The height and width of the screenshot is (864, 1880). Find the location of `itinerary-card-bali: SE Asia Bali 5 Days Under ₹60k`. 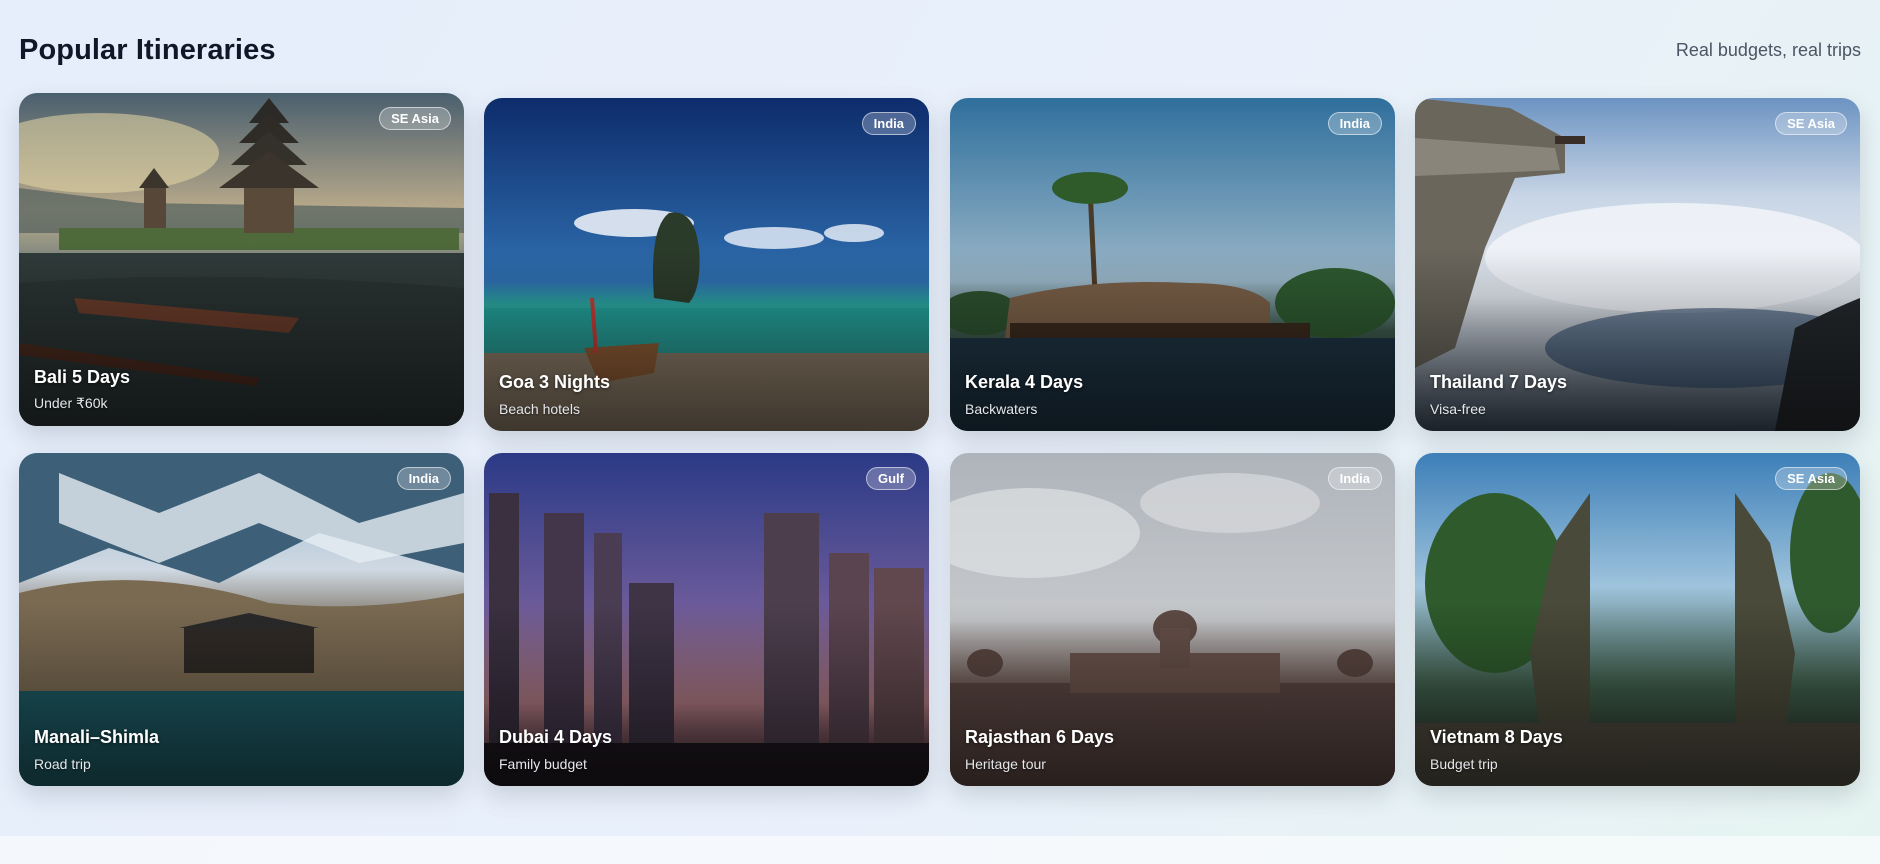

itinerary-card-bali: SE Asia Bali 5 Days Under ₹60k is located at coordinates (241, 259).